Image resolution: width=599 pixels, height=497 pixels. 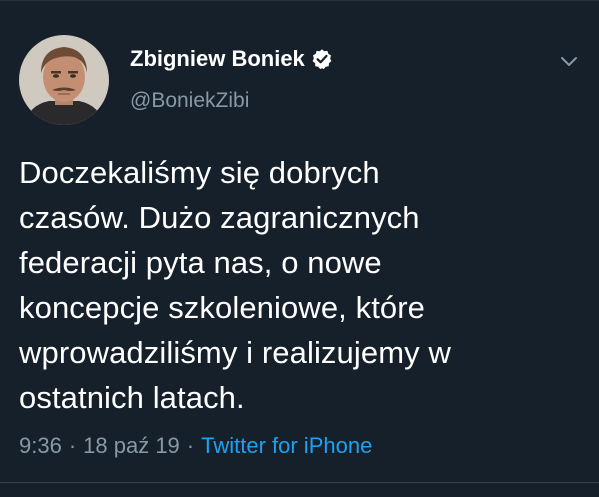 I want to click on tweet-meta: 9:36 · 18 paź 19 · Twitter for iPhone, so click(x=195, y=446).